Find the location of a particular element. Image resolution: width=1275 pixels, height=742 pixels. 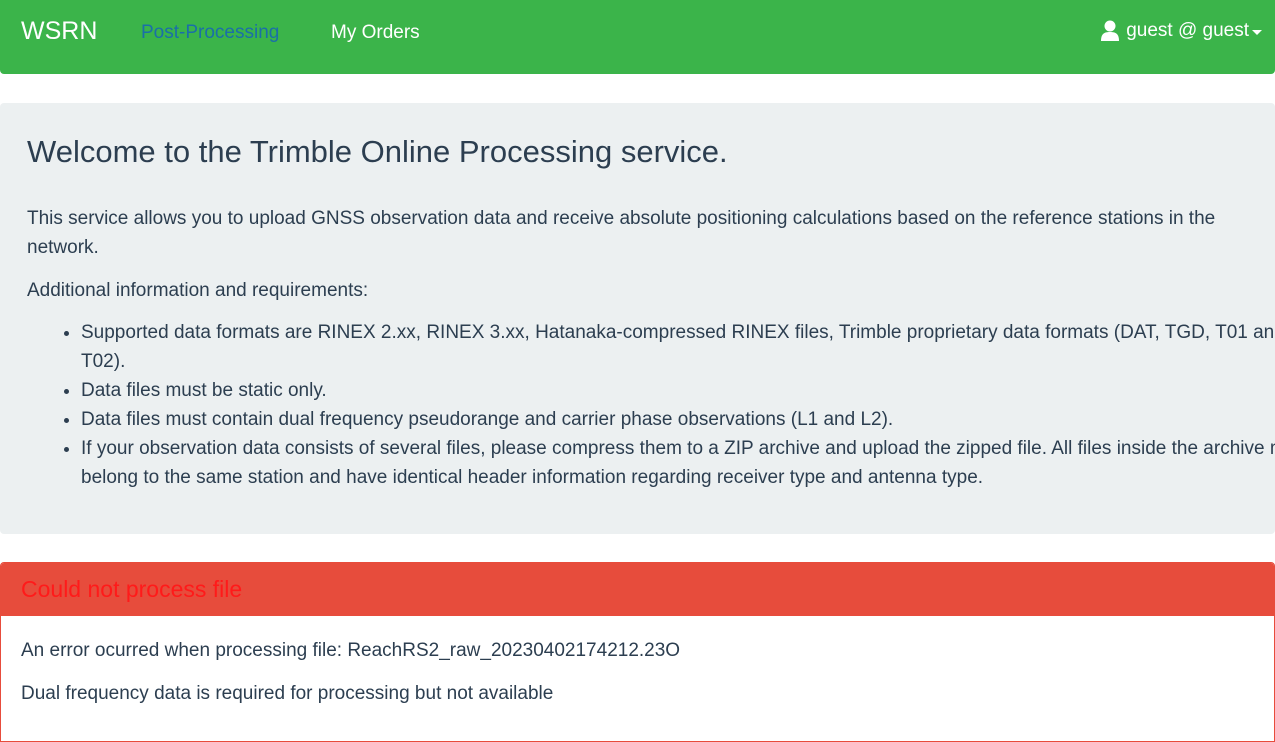

user-icon is located at coordinates (1110, 31).